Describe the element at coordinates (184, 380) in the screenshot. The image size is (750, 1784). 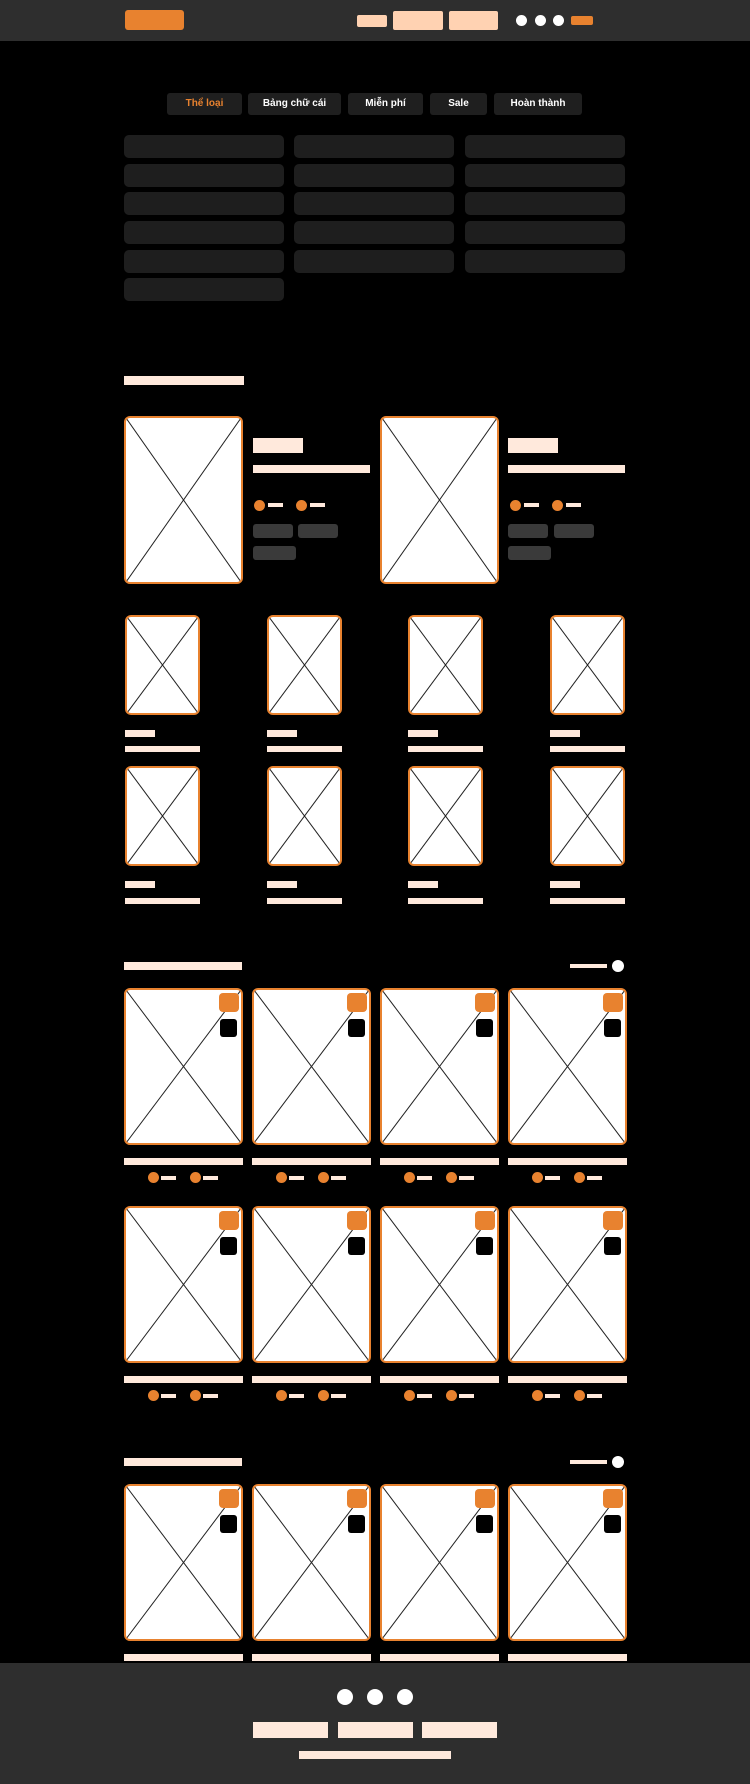
I see `section-title-featured` at that location.